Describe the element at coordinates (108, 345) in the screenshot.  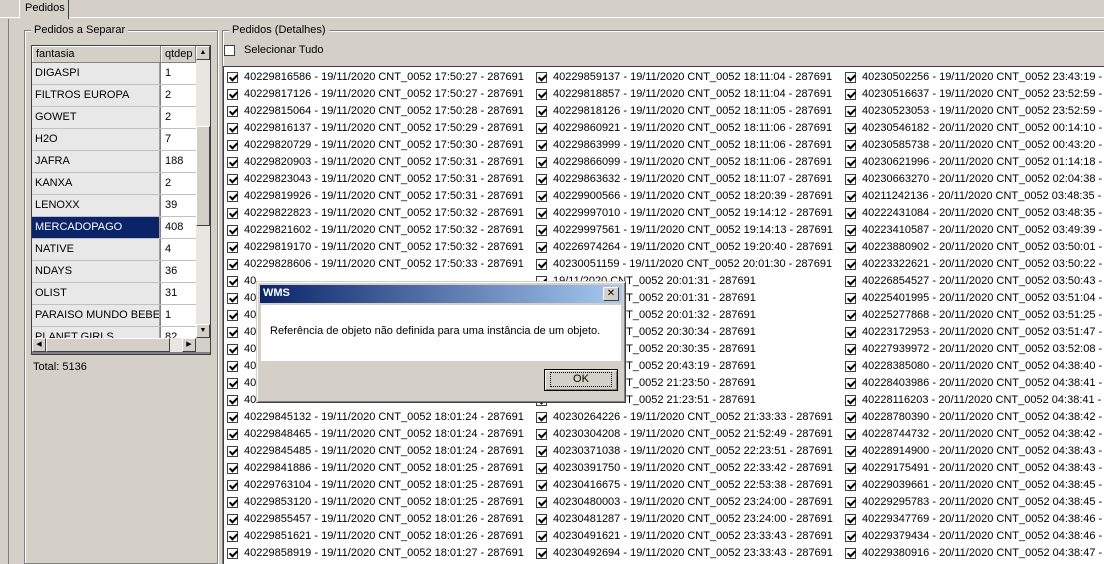
I see `horizontal-scroll-thumb` at that location.